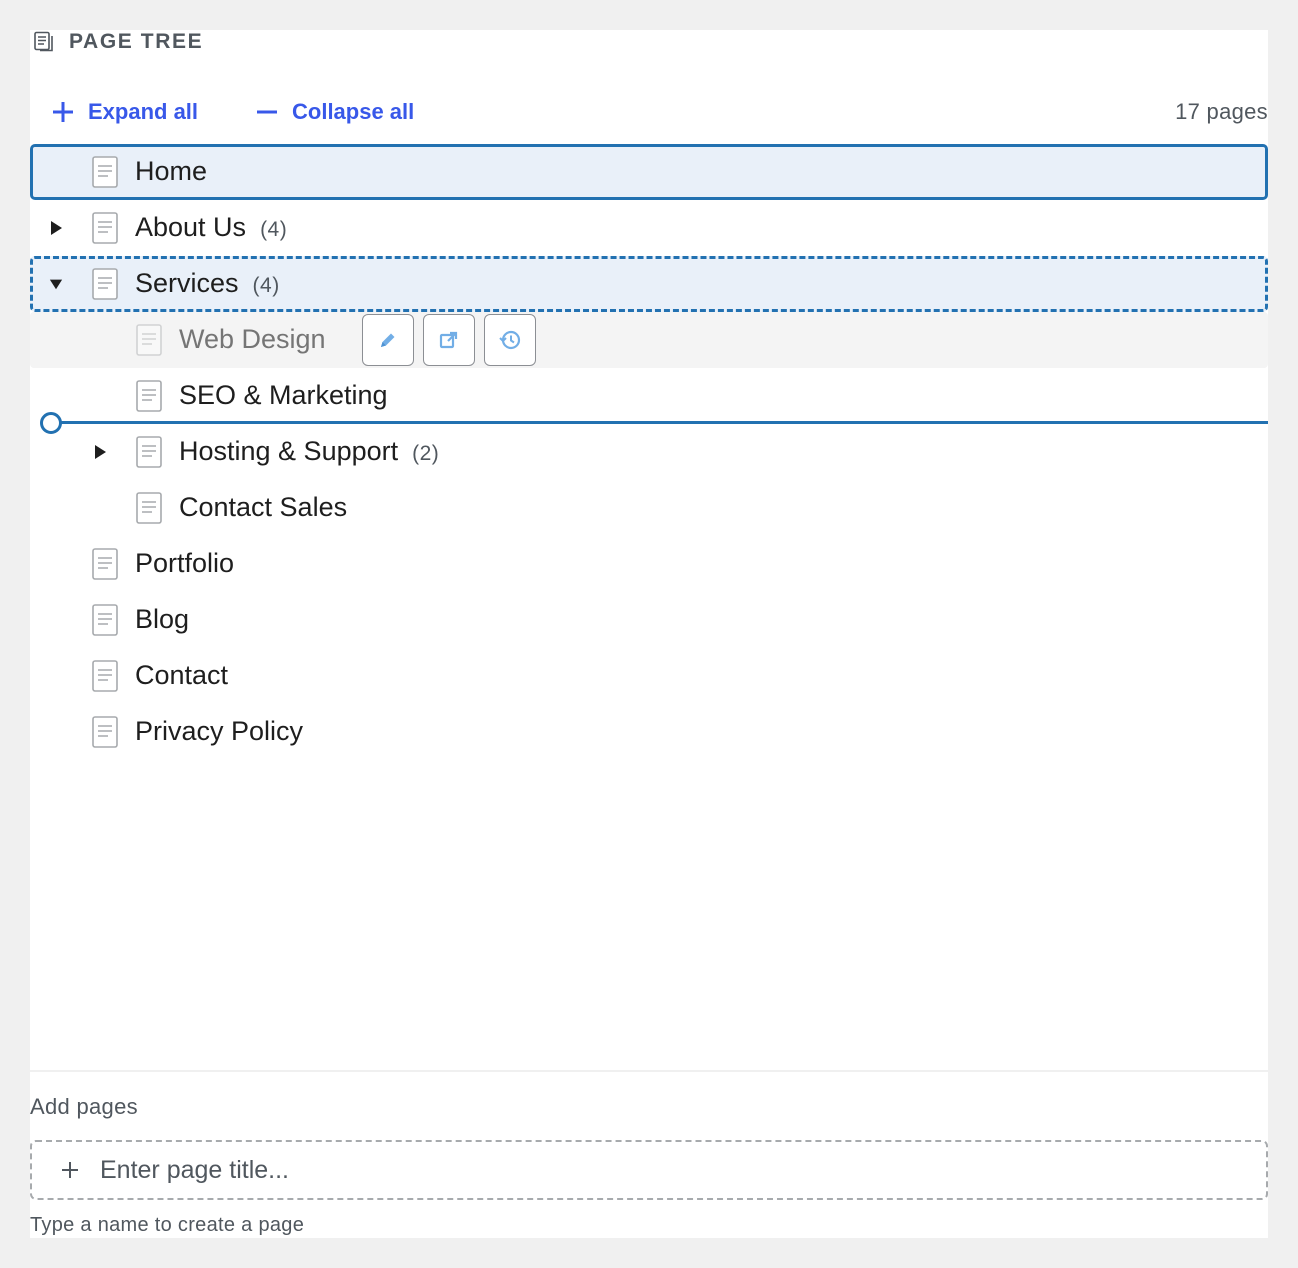  I want to click on history-icon, so click(510, 340).